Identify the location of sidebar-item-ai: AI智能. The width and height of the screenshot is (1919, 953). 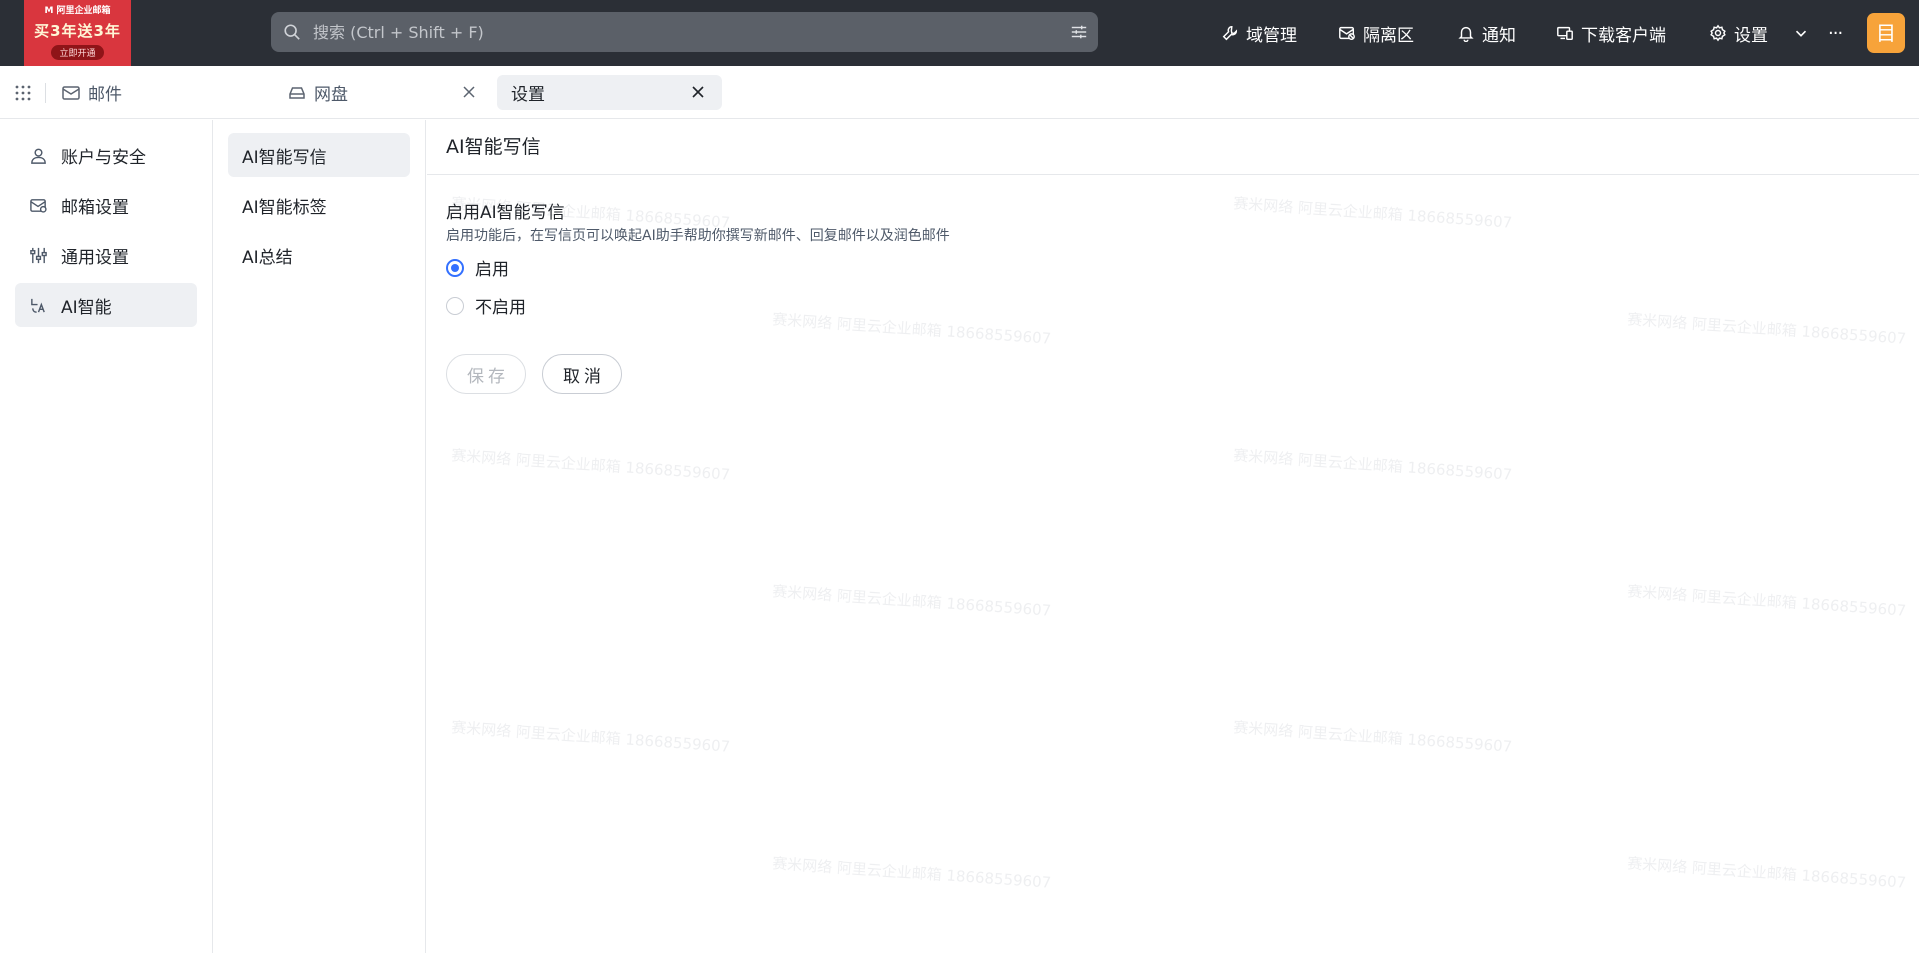
(106, 305).